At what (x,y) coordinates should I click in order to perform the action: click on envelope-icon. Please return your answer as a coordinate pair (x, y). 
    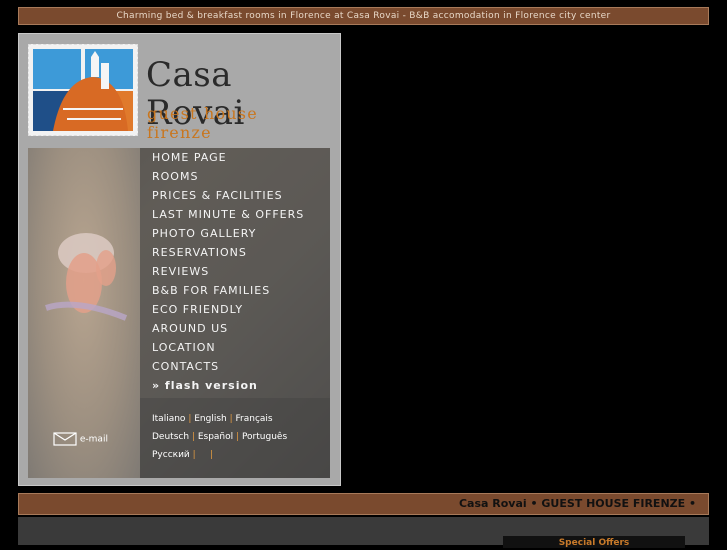
    Looking at the image, I should click on (65, 439).